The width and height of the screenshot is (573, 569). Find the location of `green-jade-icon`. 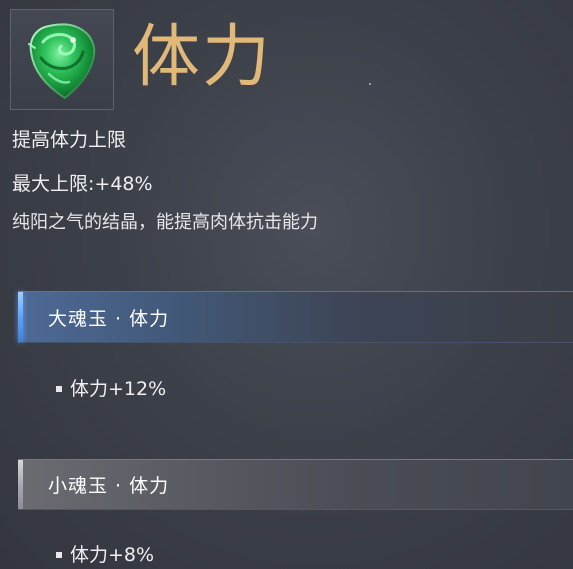

green-jade-icon is located at coordinates (62, 61).